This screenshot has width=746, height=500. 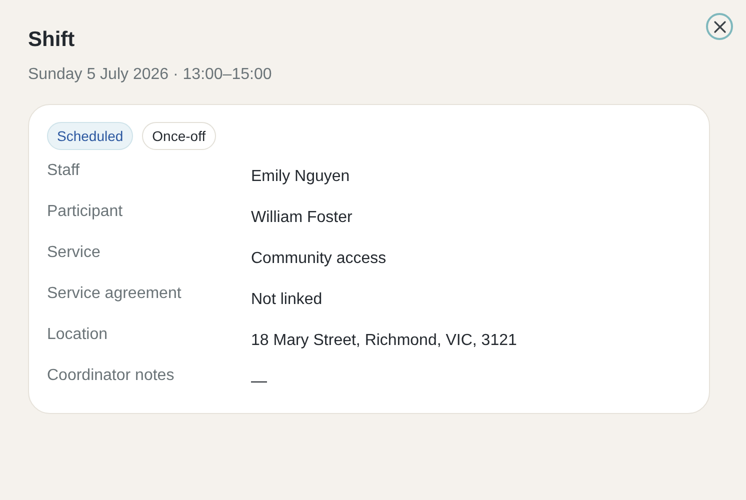 What do you see at coordinates (259, 381) in the screenshot?
I see `detail-value: —` at bounding box center [259, 381].